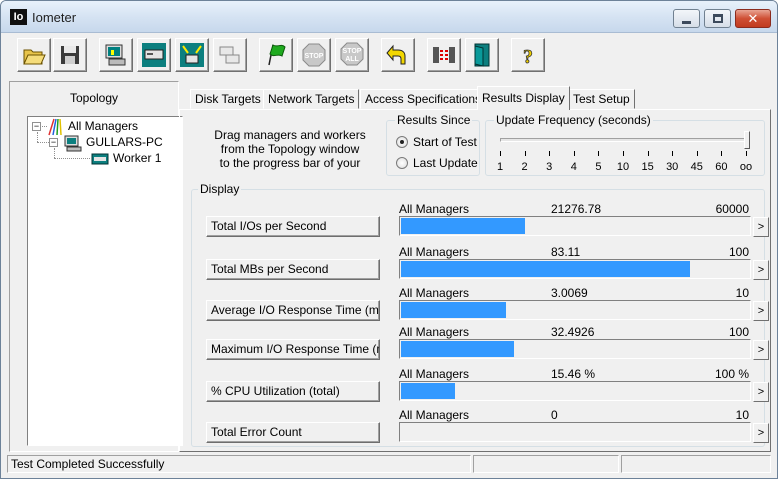 The height and width of the screenshot is (479, 778). Describe the element at coordinates (124, 142) in the screenshot. I see `tree-item-gullars-pc: GULLARS-PC` at that location.